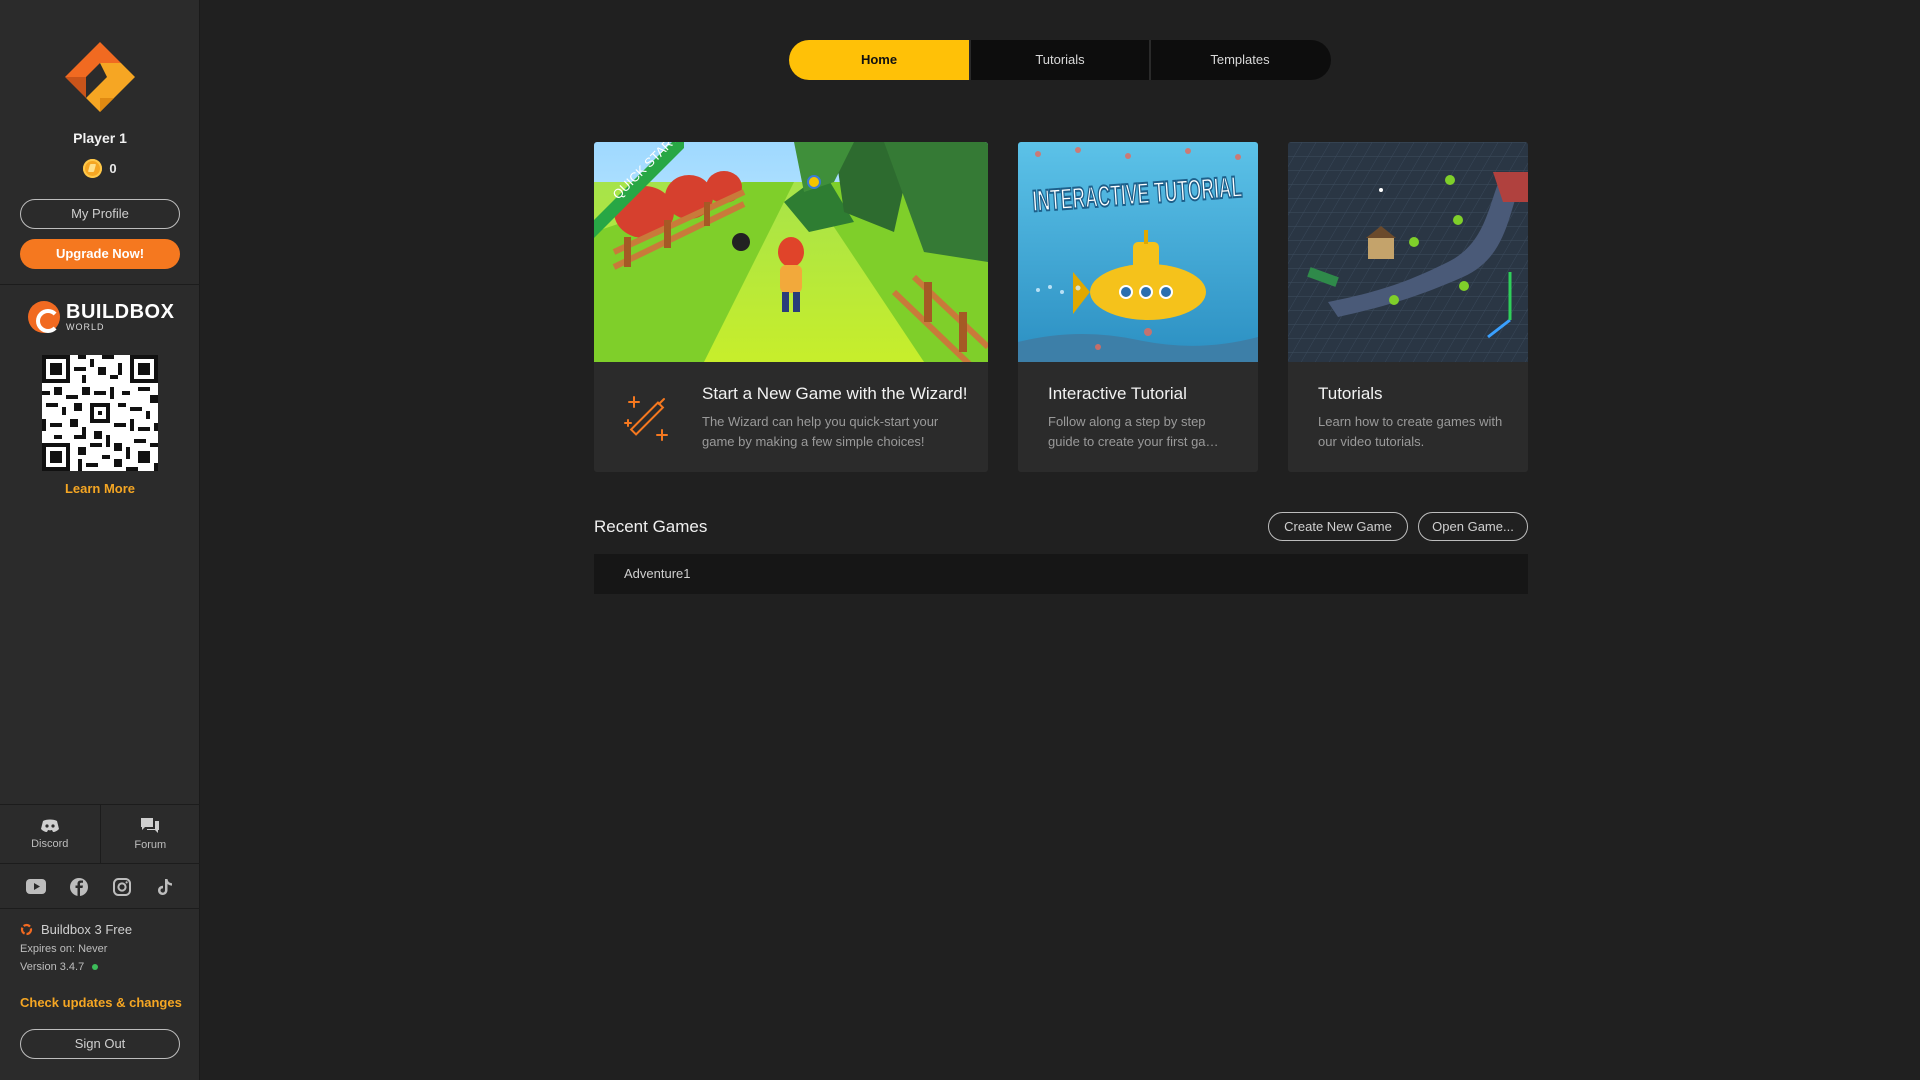 The image size is (1920, 1080). I want to click on forum-icon, so click(150, 825).